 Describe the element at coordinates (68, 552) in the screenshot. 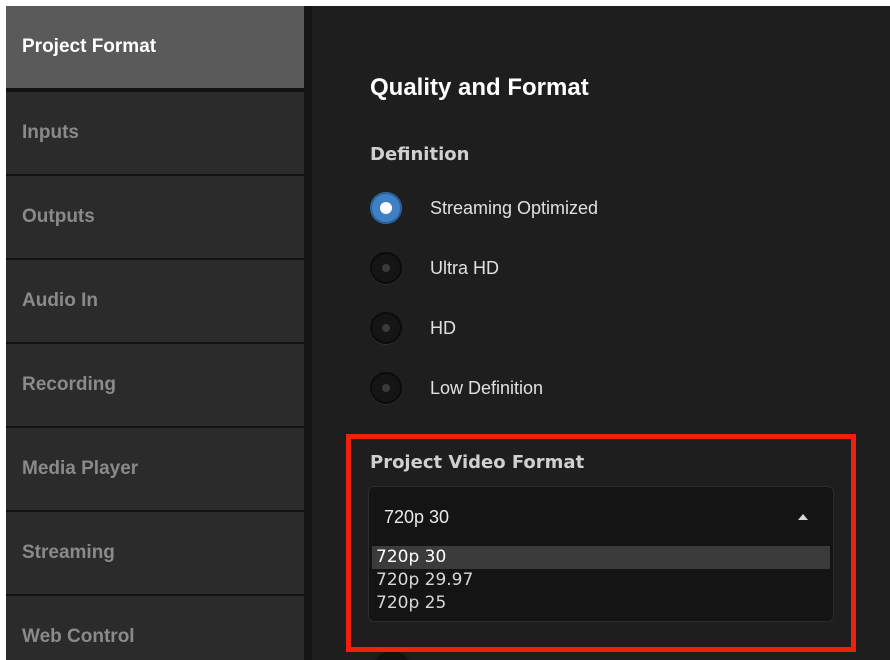

I see `sidebar-item-label: Streaming` at that location.